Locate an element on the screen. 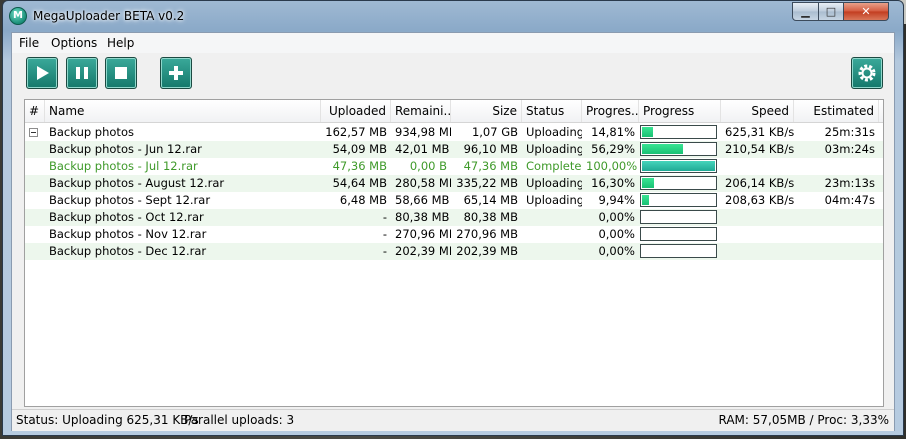  menu-bar: File Options Help is located at coordinates (453, 43).